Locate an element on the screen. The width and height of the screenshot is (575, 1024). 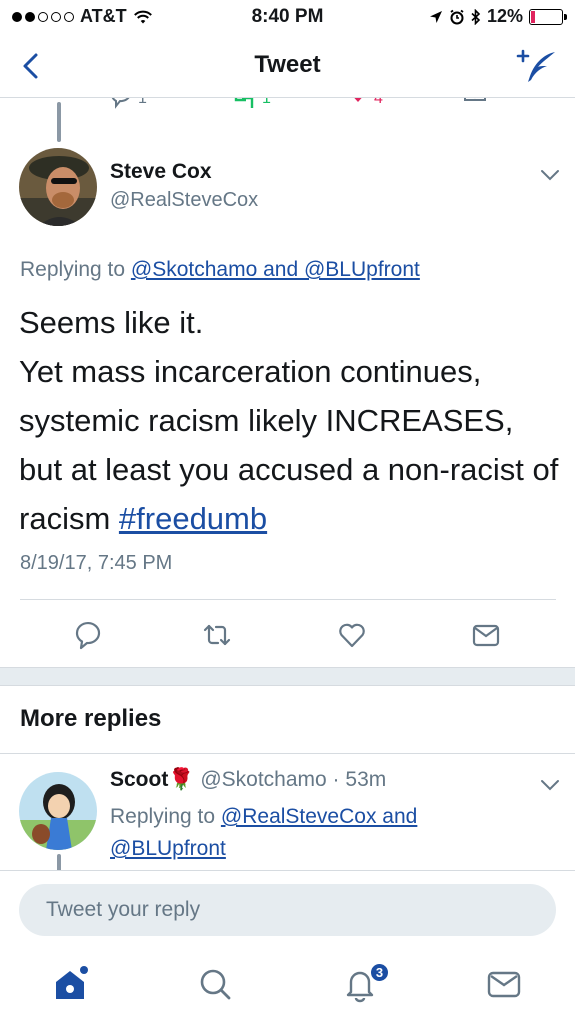
replying-to-line: Replying to @Skotchamo and @BLUpfront is located at coordinates (220, 270).